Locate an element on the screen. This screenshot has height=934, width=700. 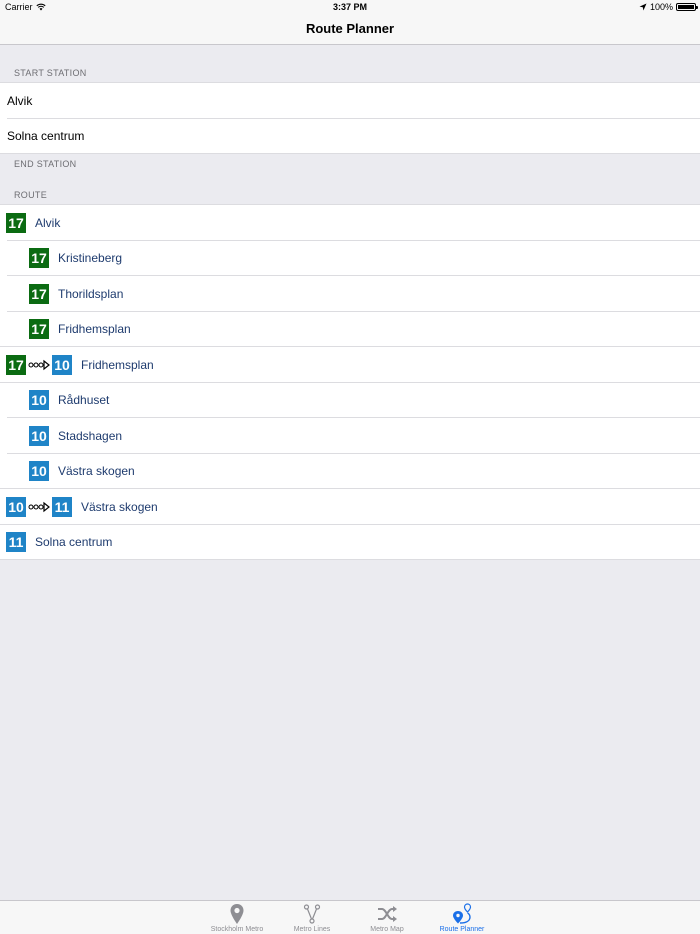
route-row-content: 10 Rådhuset is located at coordinates (69, 400).